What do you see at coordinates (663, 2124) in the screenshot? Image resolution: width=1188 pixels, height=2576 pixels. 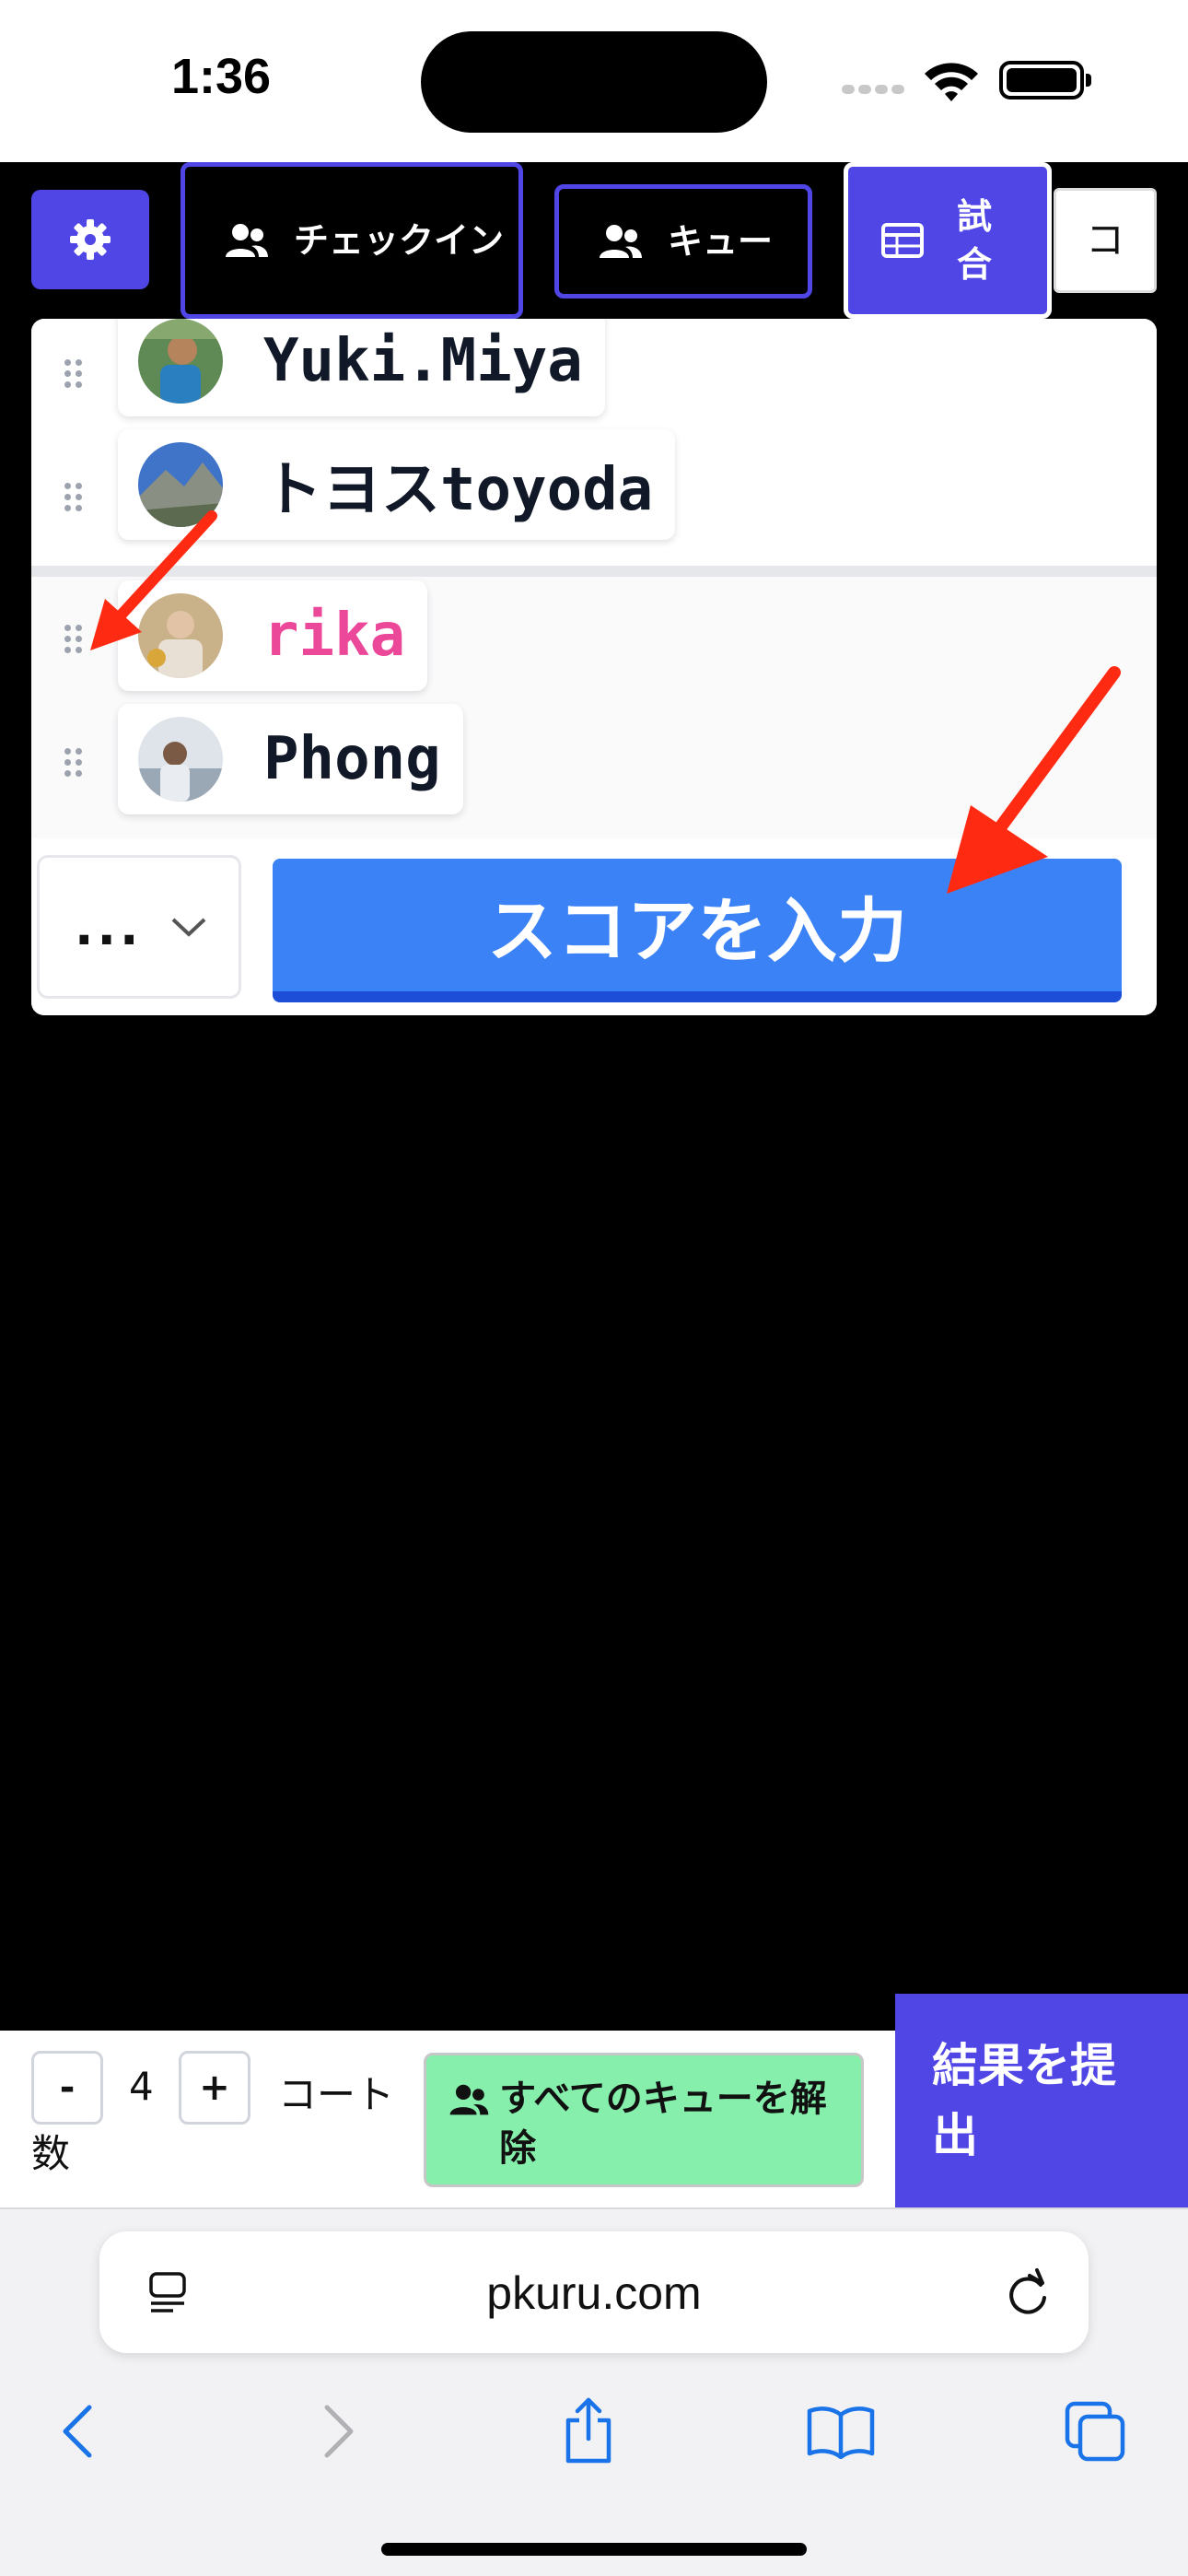 I see `release-all-queues-label: すべてのキューを解除` at bounding box center [663, 2124].